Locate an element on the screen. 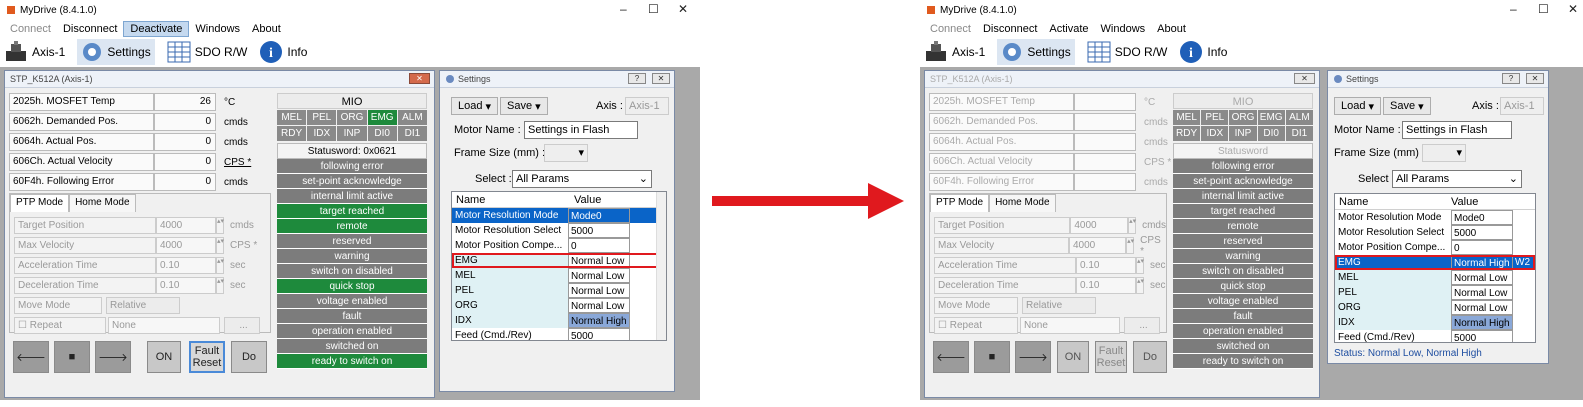  grid-row: EMG Normal High W2 is located at coordinates (1435, 262).